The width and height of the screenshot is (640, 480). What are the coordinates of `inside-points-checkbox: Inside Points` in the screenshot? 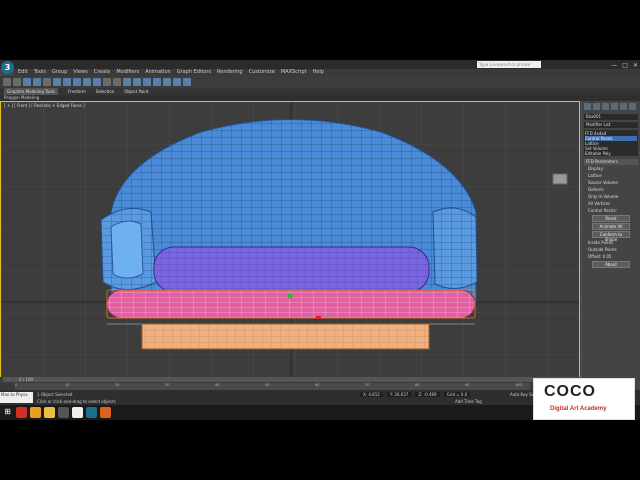 It's located at (611, 242).